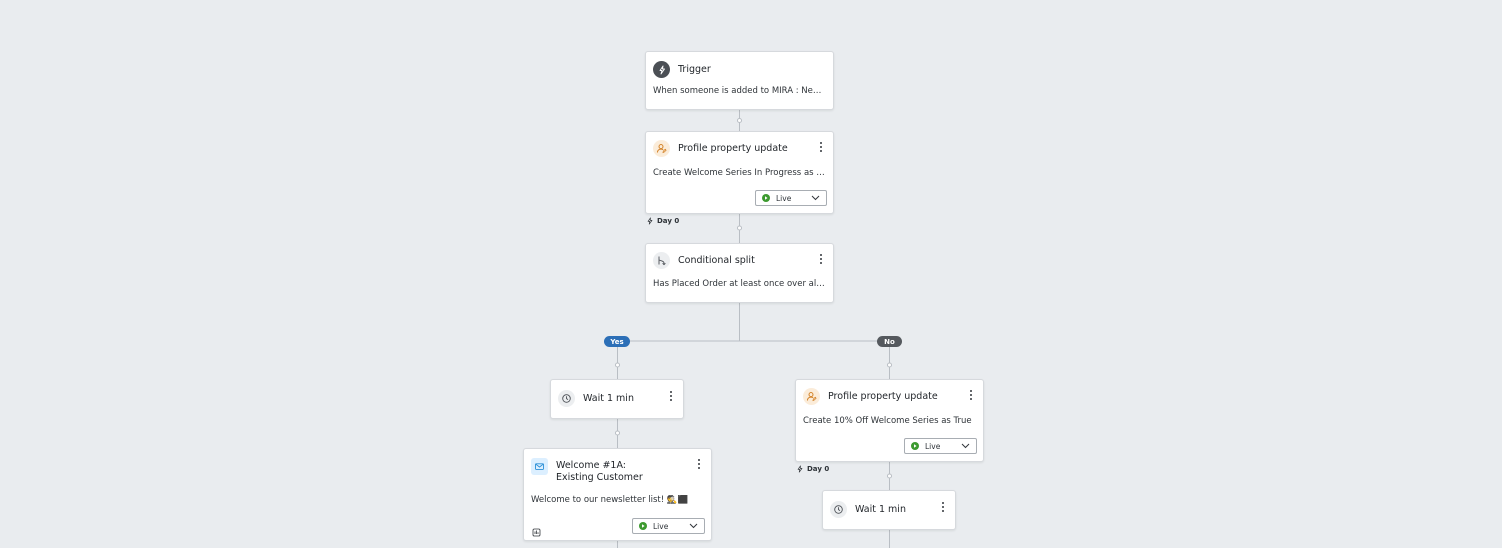  I want to click on branch-no-label: No, so click(889, 341).